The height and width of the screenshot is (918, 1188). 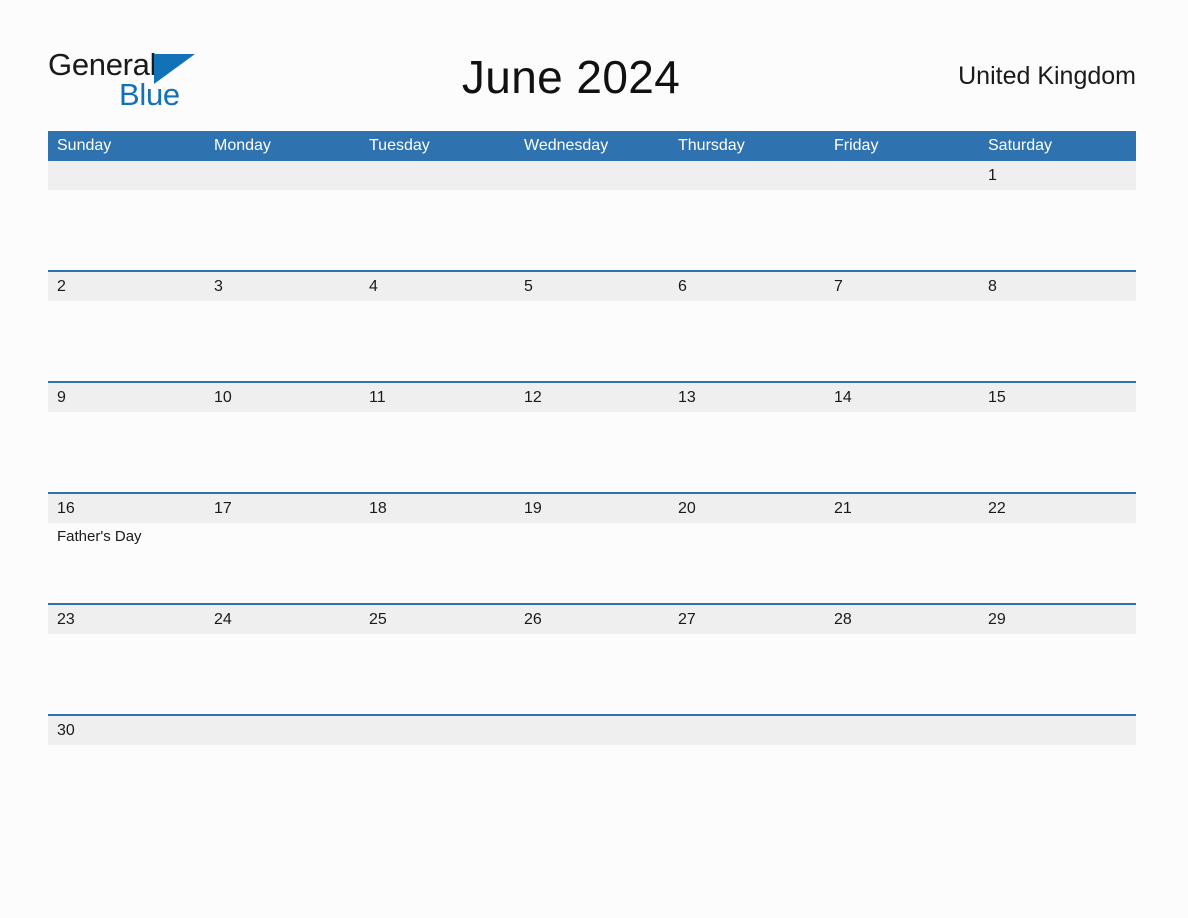 What do you see at coordinates (747, 397) in the screenshot?
I see `day-number-13: 13` at bounding box center [747, 397].